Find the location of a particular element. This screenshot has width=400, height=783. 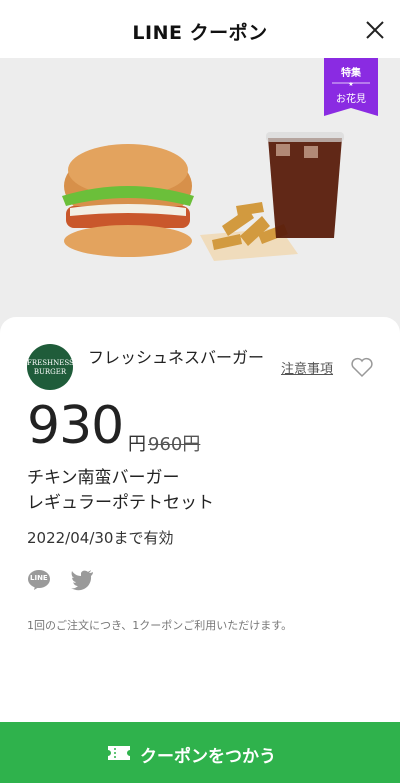

product-name-line1: チキン南蛮バーガー is located at coordinates (103, 478).